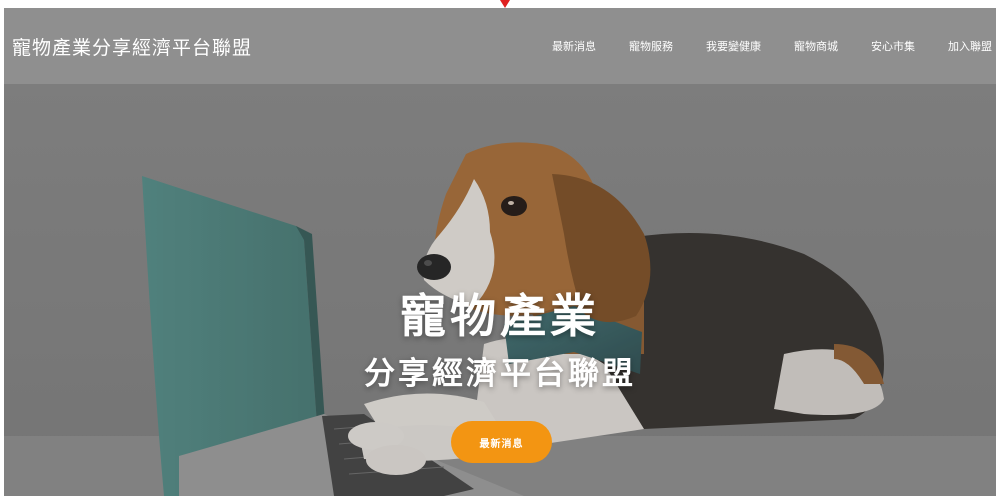 The image size is (996, 496). What do you see at coordinates (733, 46) in the screenshot?
I see `nav-item-health: 我要變健康` at bounding box center [733, 46].